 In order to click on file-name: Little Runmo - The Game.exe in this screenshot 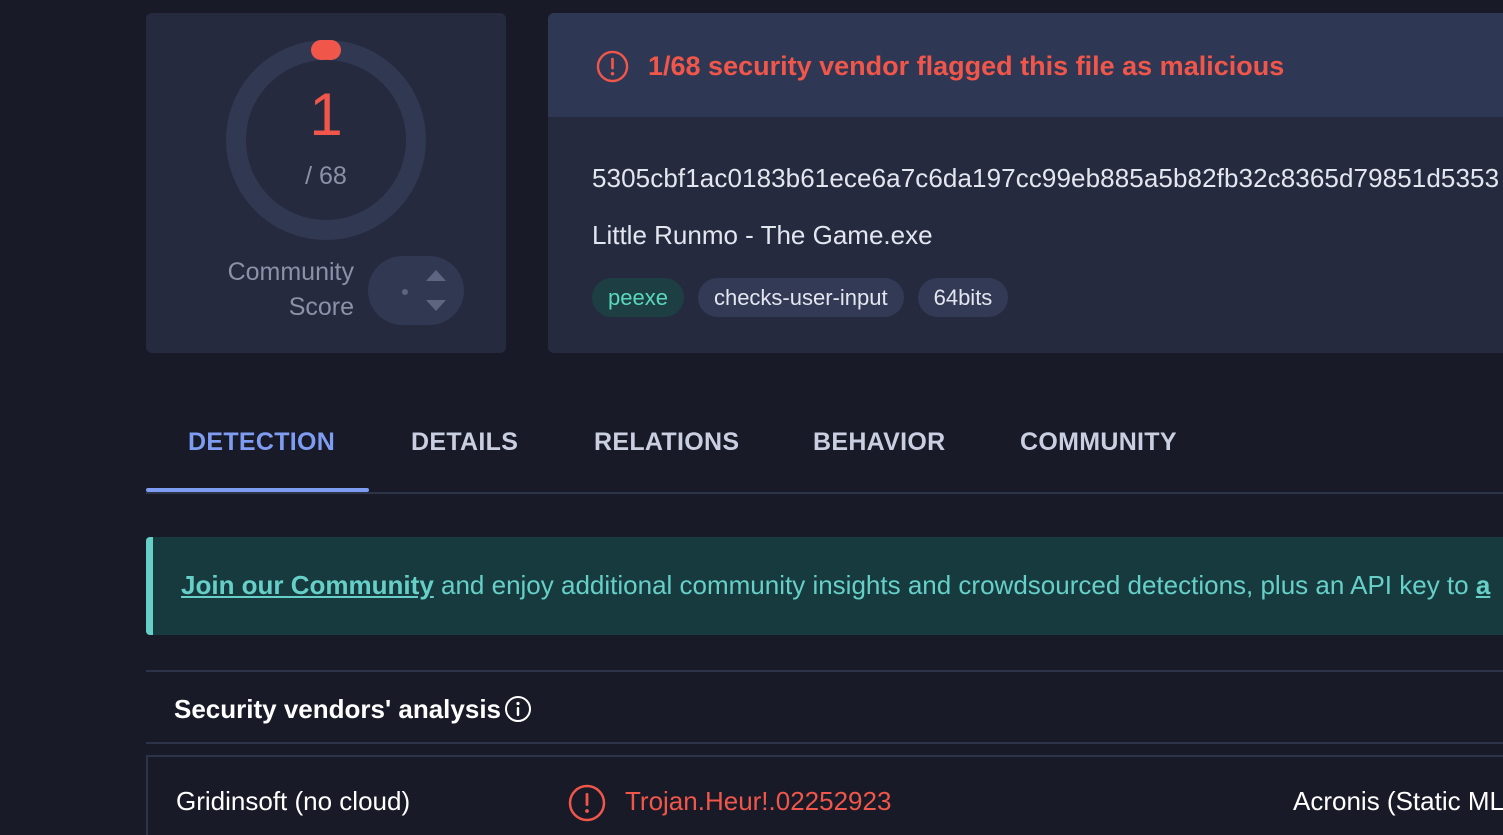, I will do `click(762, 235)`.